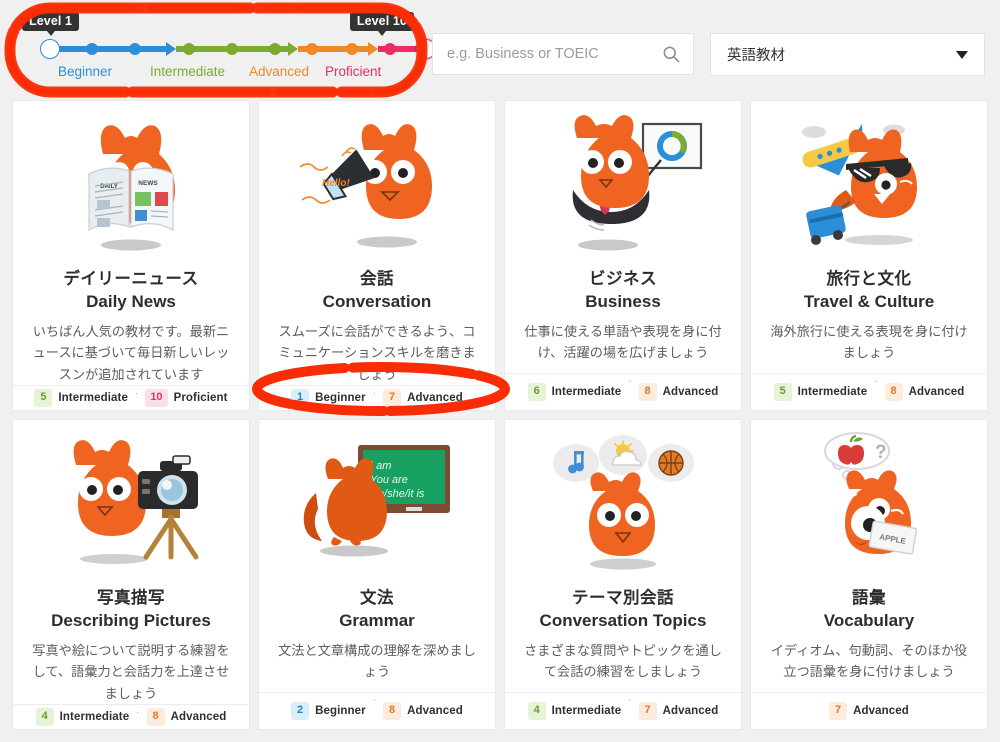  I want to click on card-level-range: 4 Intermediate · 8 Advanced, so click(131, 716).